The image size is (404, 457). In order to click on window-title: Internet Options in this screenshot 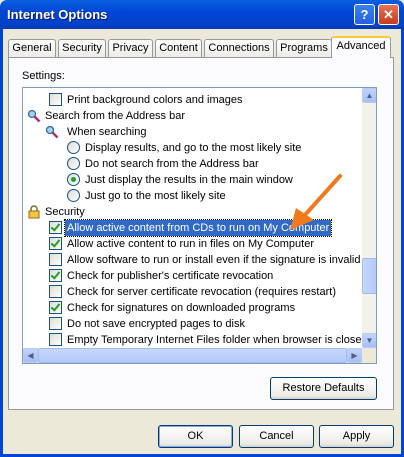, I will do `click(57, 14)`.